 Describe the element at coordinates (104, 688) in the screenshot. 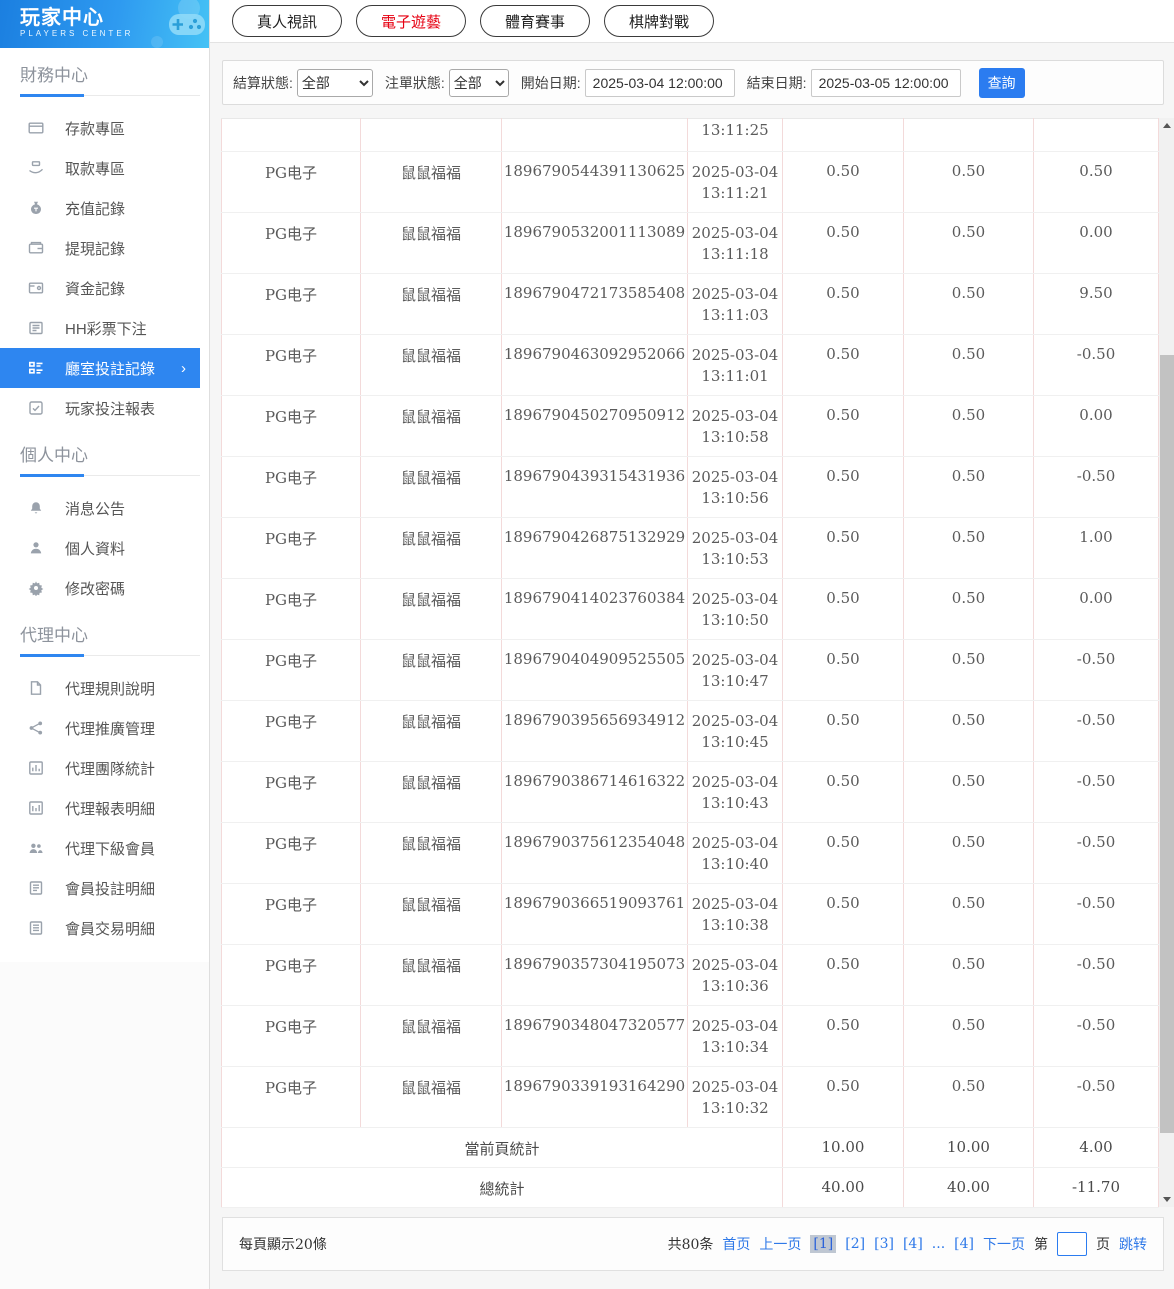

I see `sidebar-item-agent-rules: 代理規則說明` at that location.